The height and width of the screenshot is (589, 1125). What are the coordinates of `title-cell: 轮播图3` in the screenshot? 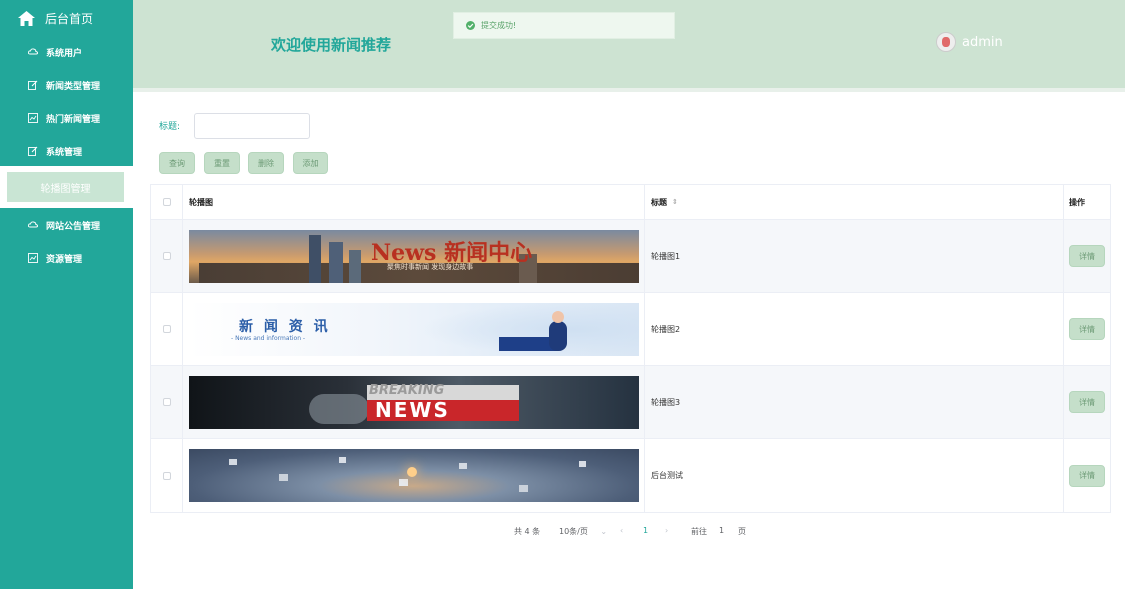 It's located at (854, 402).